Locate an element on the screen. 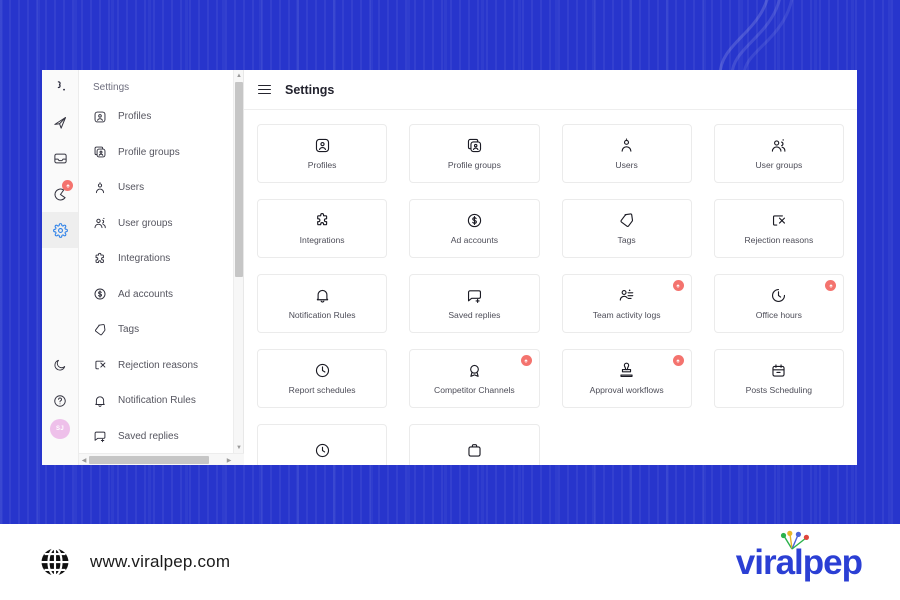  footer-left-group: www.viralpep.com is located at coordinates (134, 562).